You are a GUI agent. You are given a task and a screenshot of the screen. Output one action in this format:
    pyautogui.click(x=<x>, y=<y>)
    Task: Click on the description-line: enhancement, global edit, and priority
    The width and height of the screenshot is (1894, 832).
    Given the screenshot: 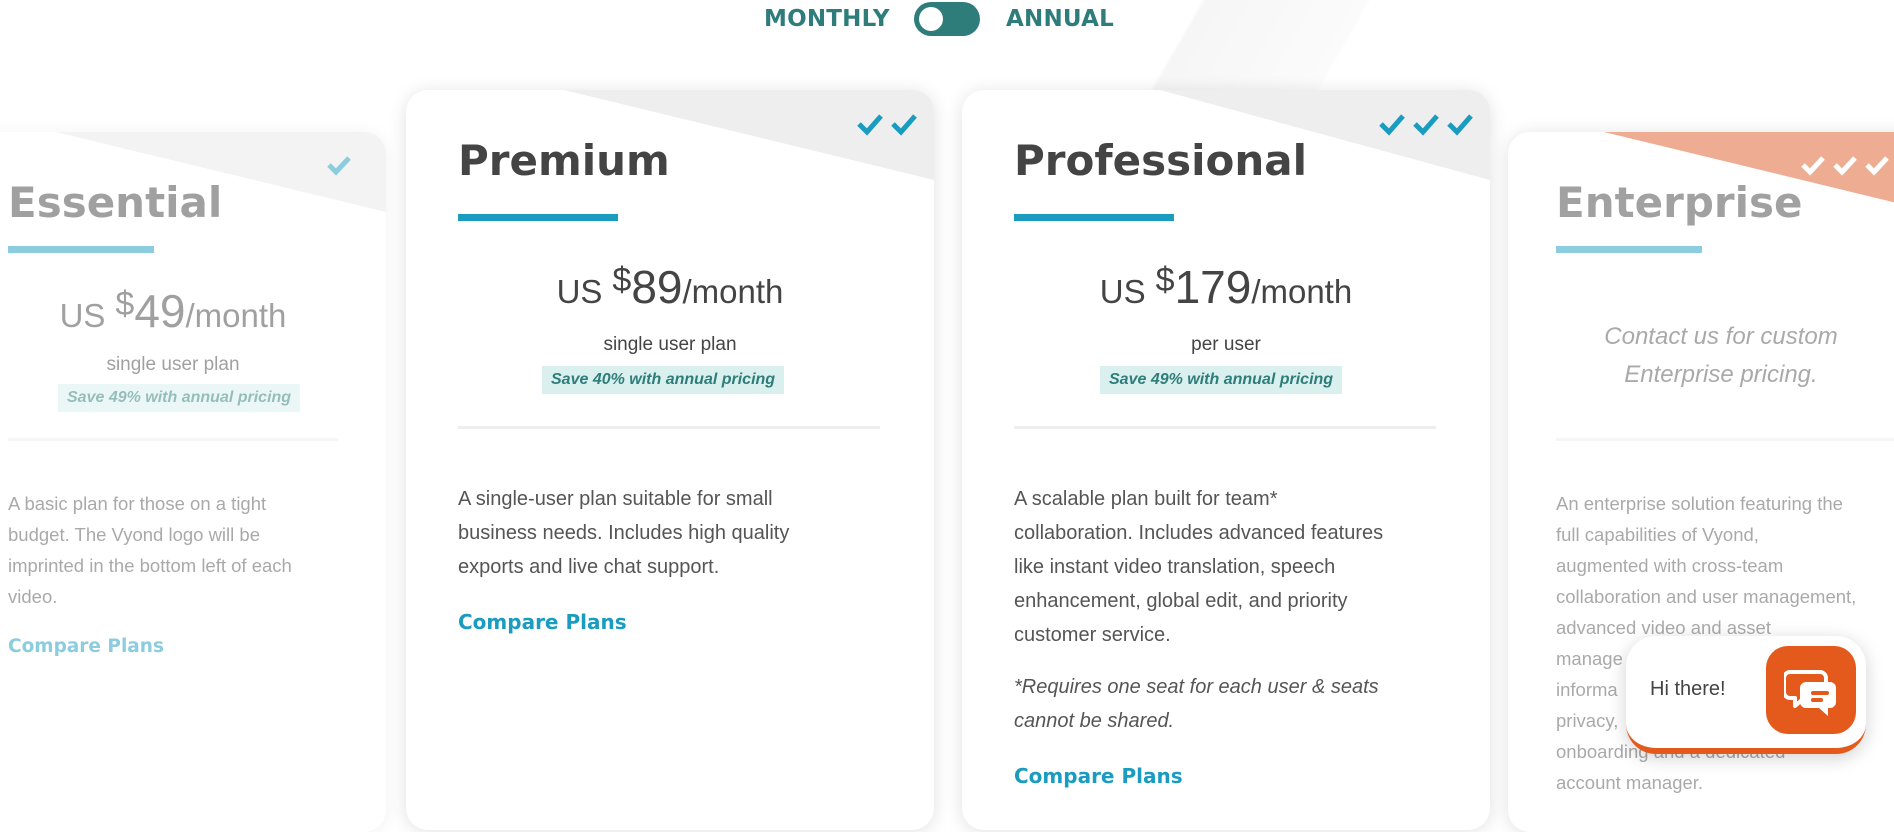 What is the action you would take?
    pyautogui.click(x=1181, y=601)
    